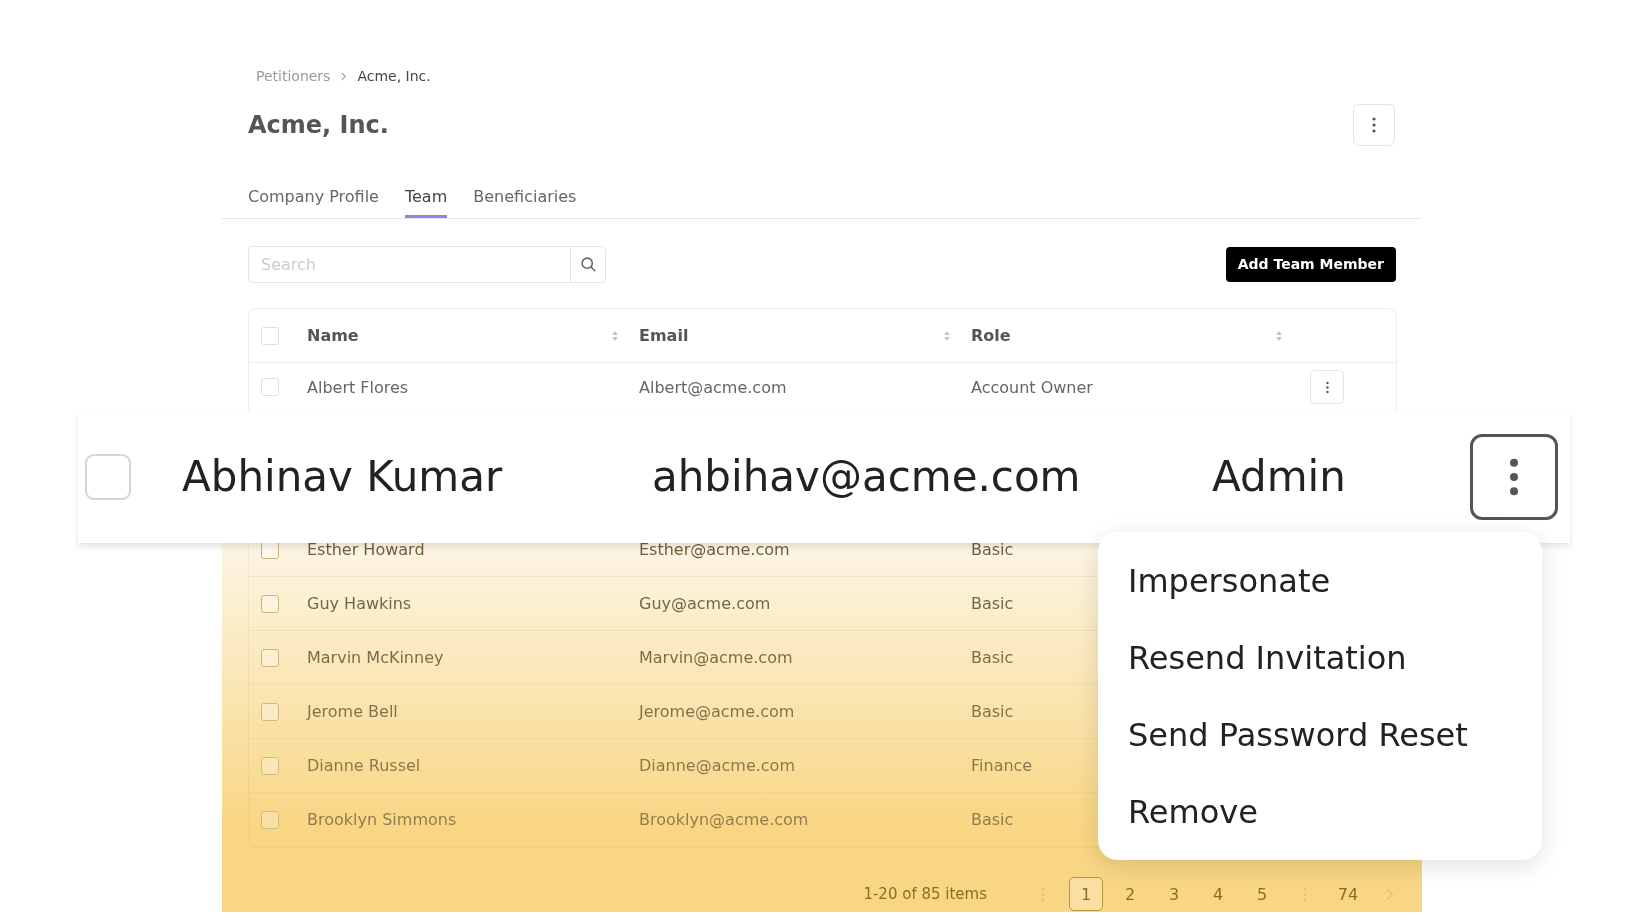 This screenshot has width=1644, height=924. I want to click on table-cell: Albert@acme.com, so click(713, 387).